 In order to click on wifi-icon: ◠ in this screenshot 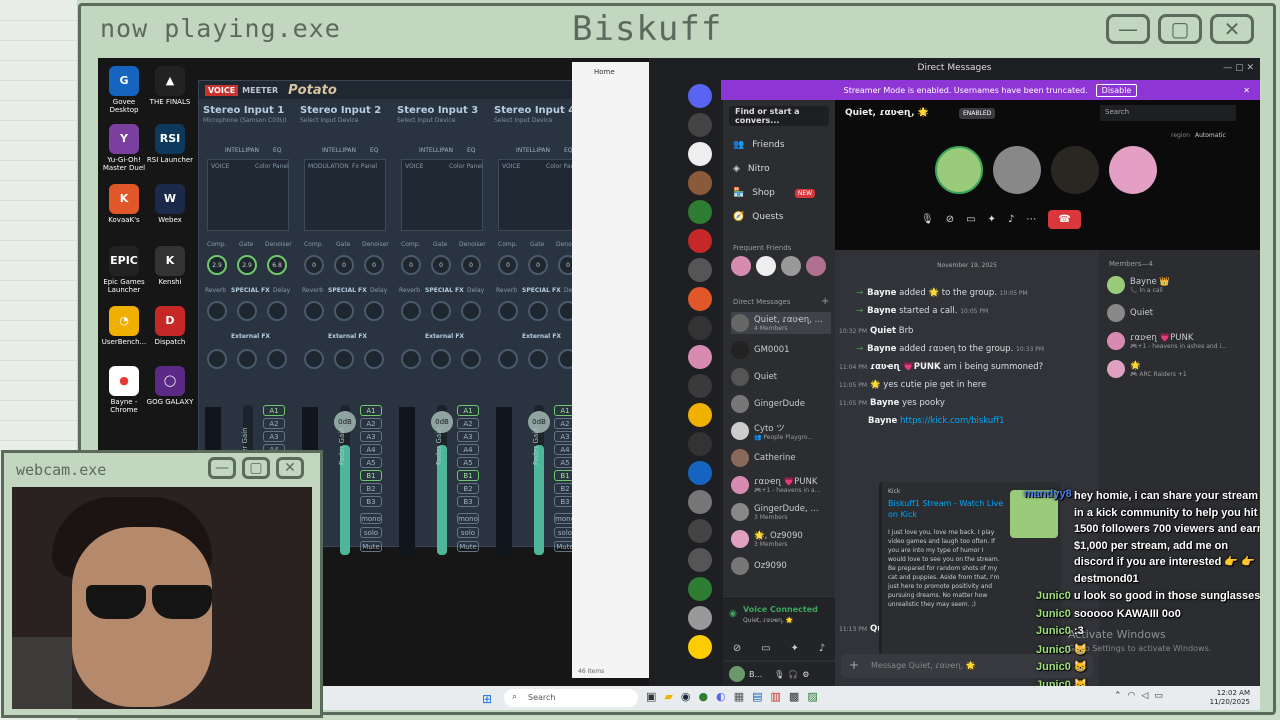, I will do `click(1132, 696)`.